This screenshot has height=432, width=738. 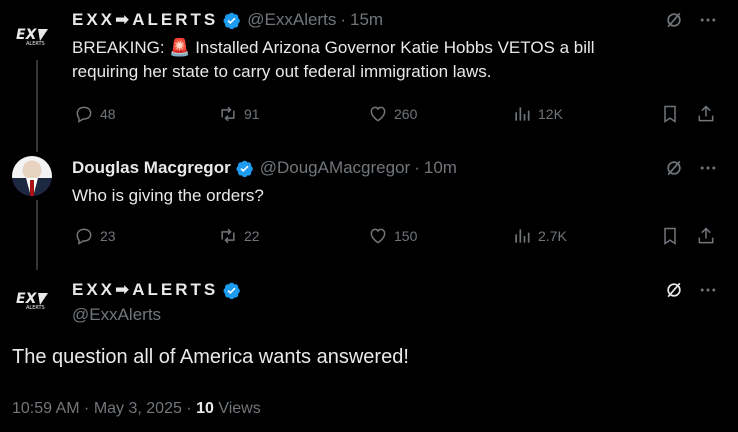 I want to click on reply-button: 48, so click(x=95, y=114).